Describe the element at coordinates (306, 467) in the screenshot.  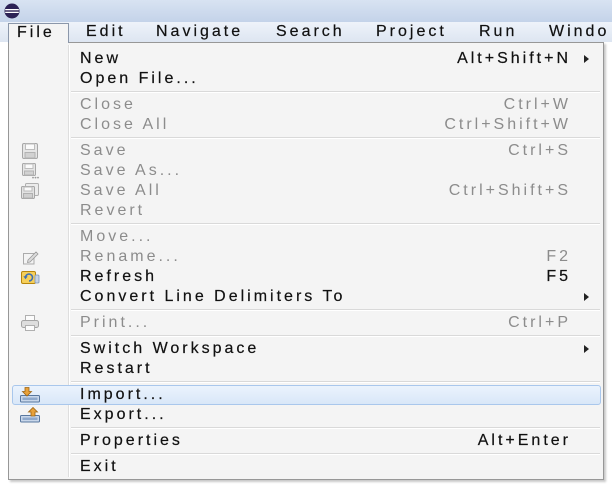
I see `menu-item-exit: Exit` at that location.